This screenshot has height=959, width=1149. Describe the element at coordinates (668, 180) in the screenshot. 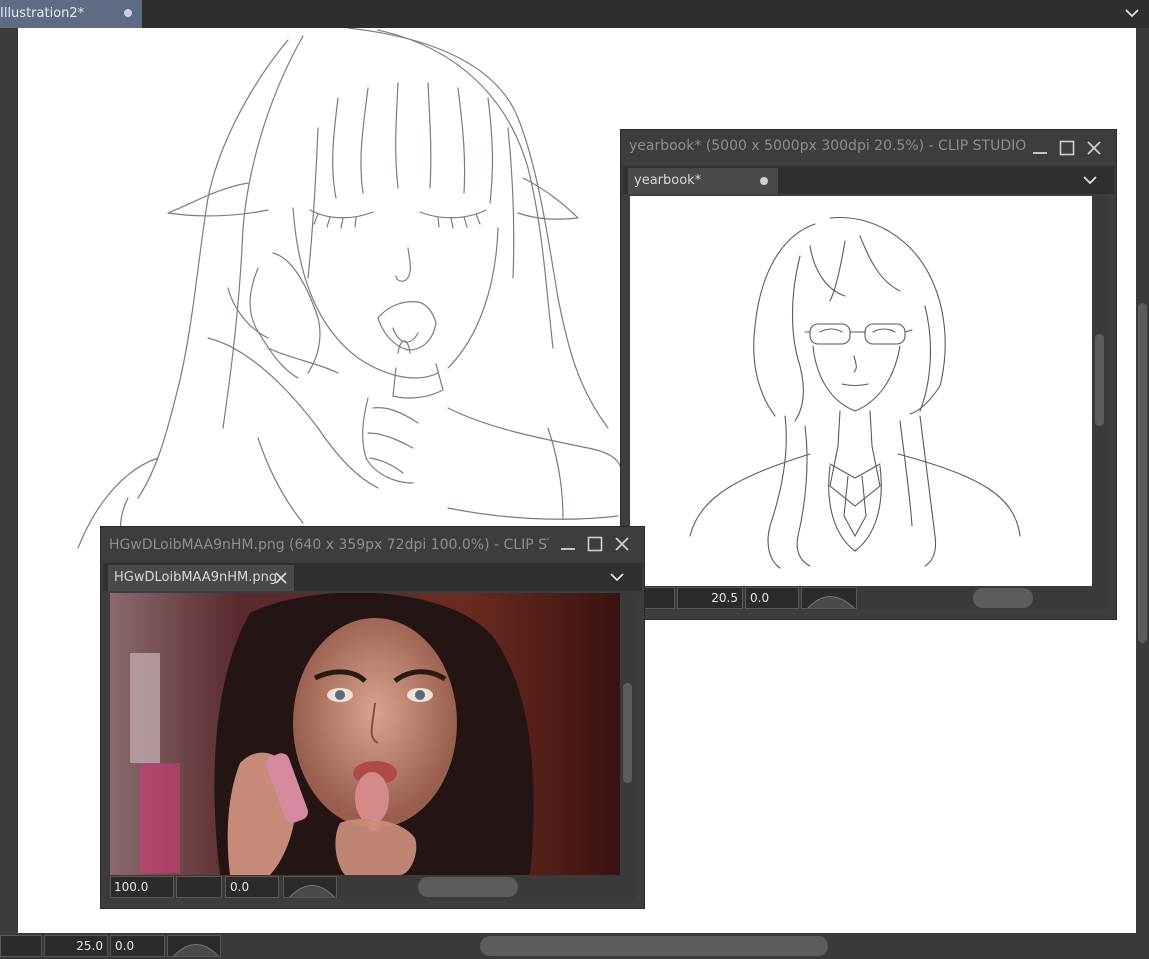

I see `tab-label: yearbook*` at that location.